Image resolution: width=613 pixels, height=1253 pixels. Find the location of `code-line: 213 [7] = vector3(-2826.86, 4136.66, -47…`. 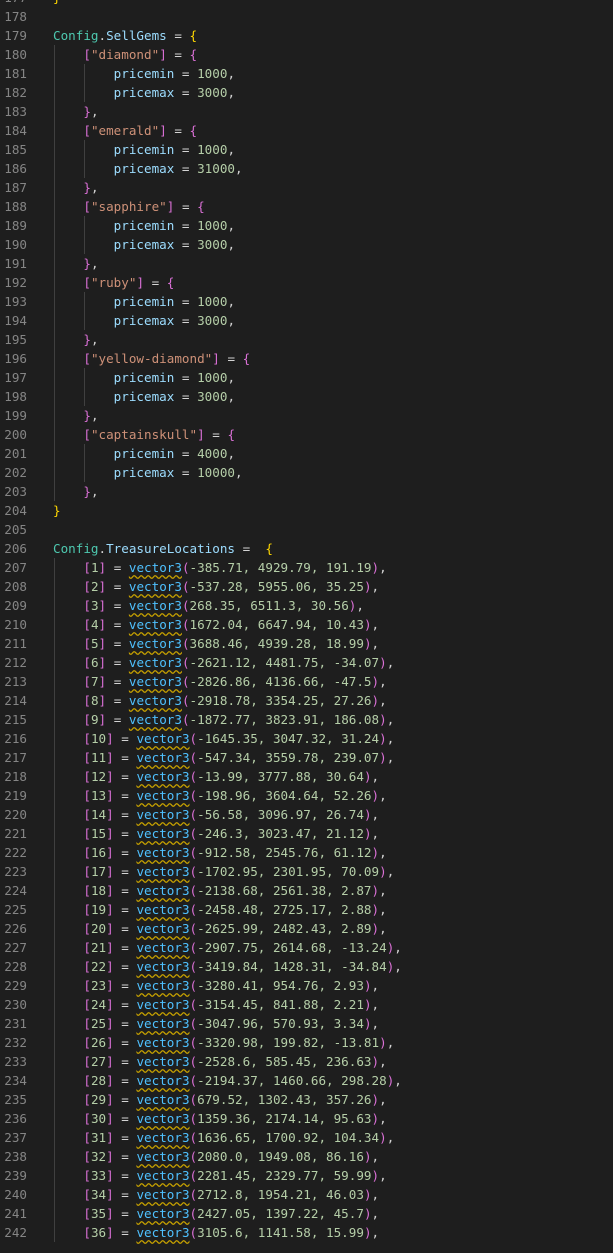

code-line: 213 [7] = vector3(-2826.86, 4136.66, -47… is located at coordinates (306, 681).